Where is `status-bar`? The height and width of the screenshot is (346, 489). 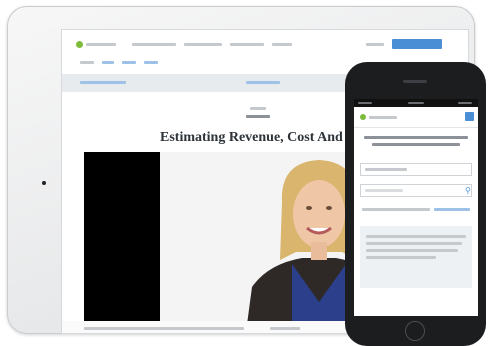 status-bar is located at coordinates (416, 103).